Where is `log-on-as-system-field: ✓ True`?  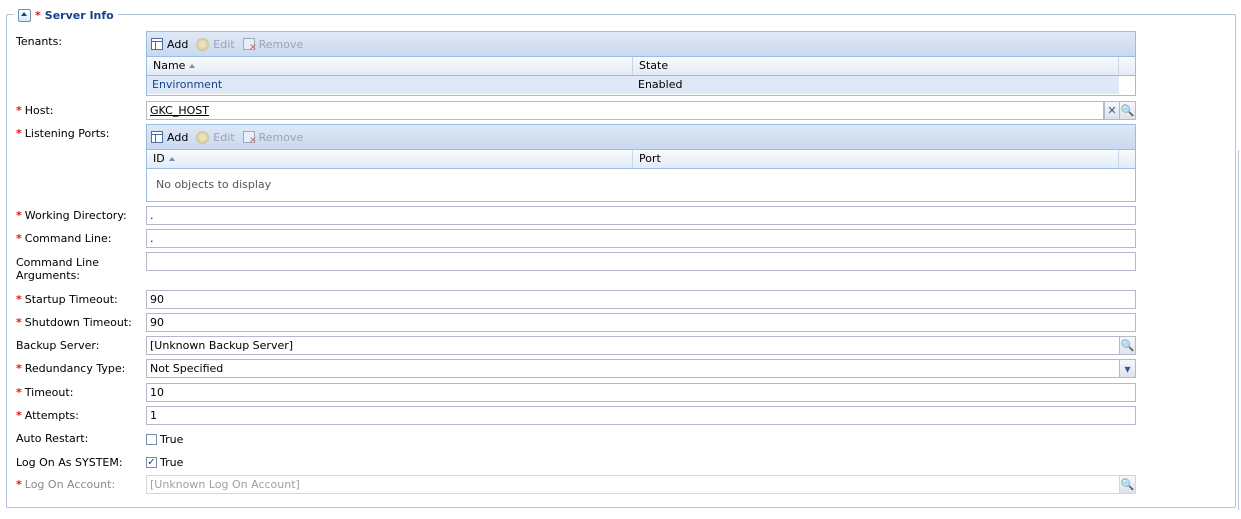
log-on-as-system-field: ✓ True is located at coordinates (164, 462).